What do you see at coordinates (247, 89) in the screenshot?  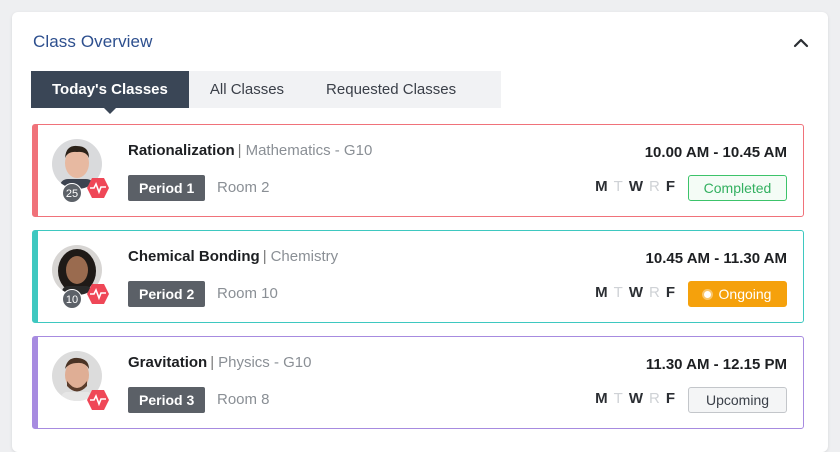 I see `tab-all-classes: All Classes` at bounding box center [247, 89].